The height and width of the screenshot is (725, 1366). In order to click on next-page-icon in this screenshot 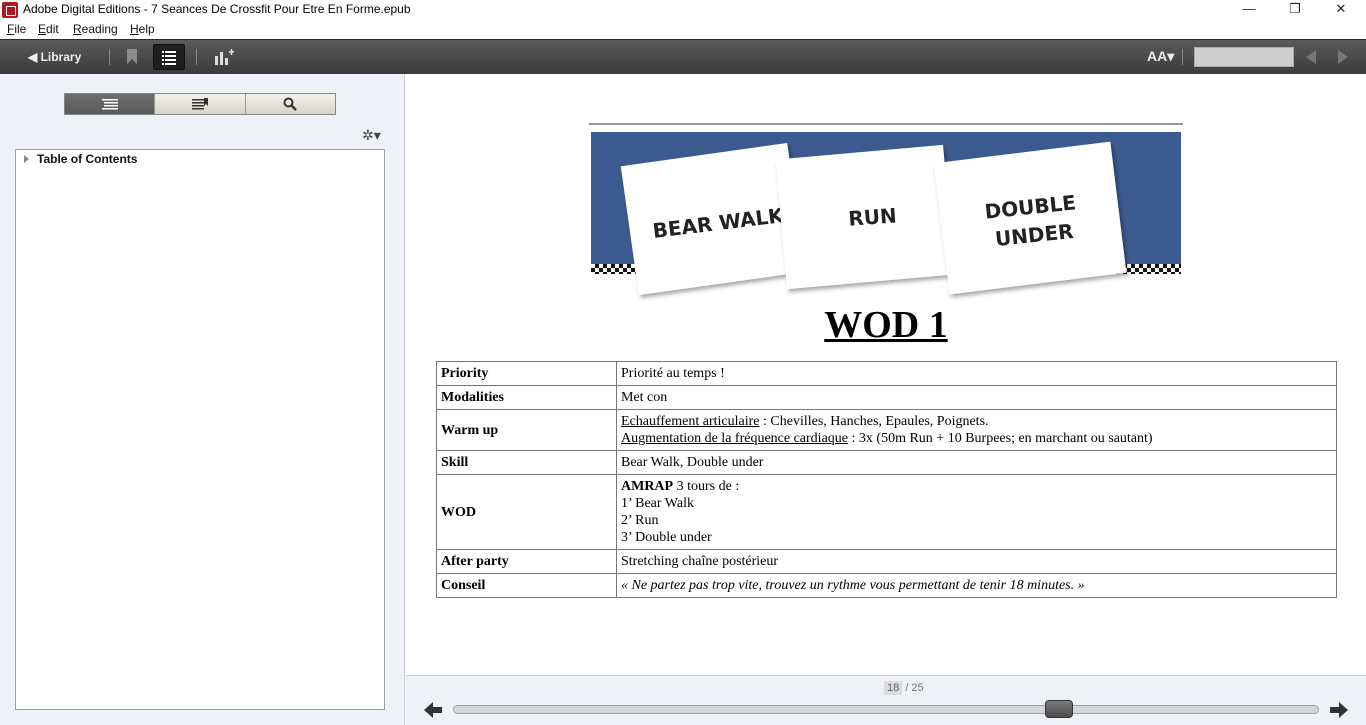, I will do `click(1343, 57)`.